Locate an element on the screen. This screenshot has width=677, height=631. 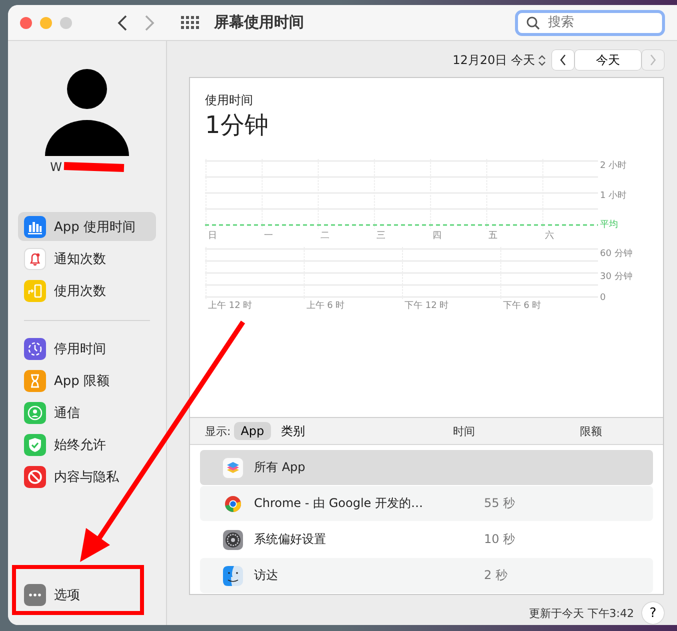
search-box: 搜索 is located at coordinates (590, 23).